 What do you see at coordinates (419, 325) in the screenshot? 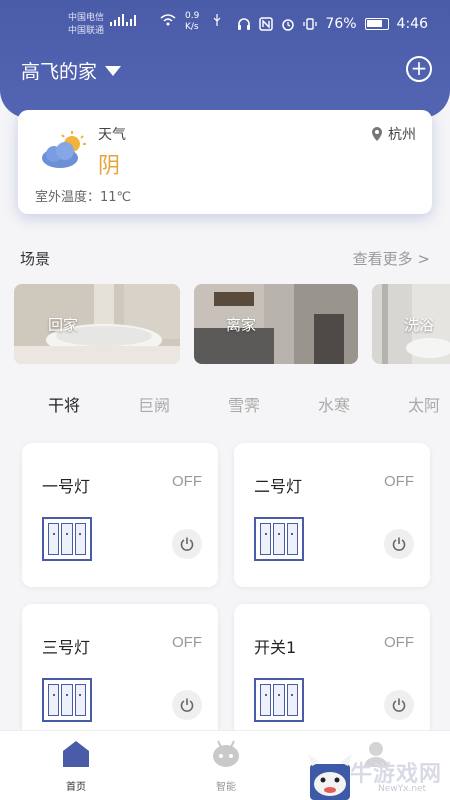
I see `scene-label-bath: 洗浴` at bounding box center [419, 325].